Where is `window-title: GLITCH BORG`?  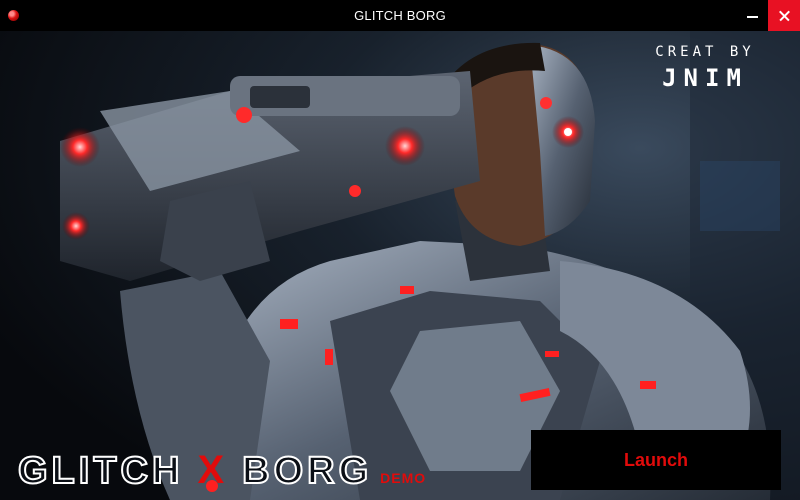
window-title: GLITCH BORG is located at coordinates (400, 15).